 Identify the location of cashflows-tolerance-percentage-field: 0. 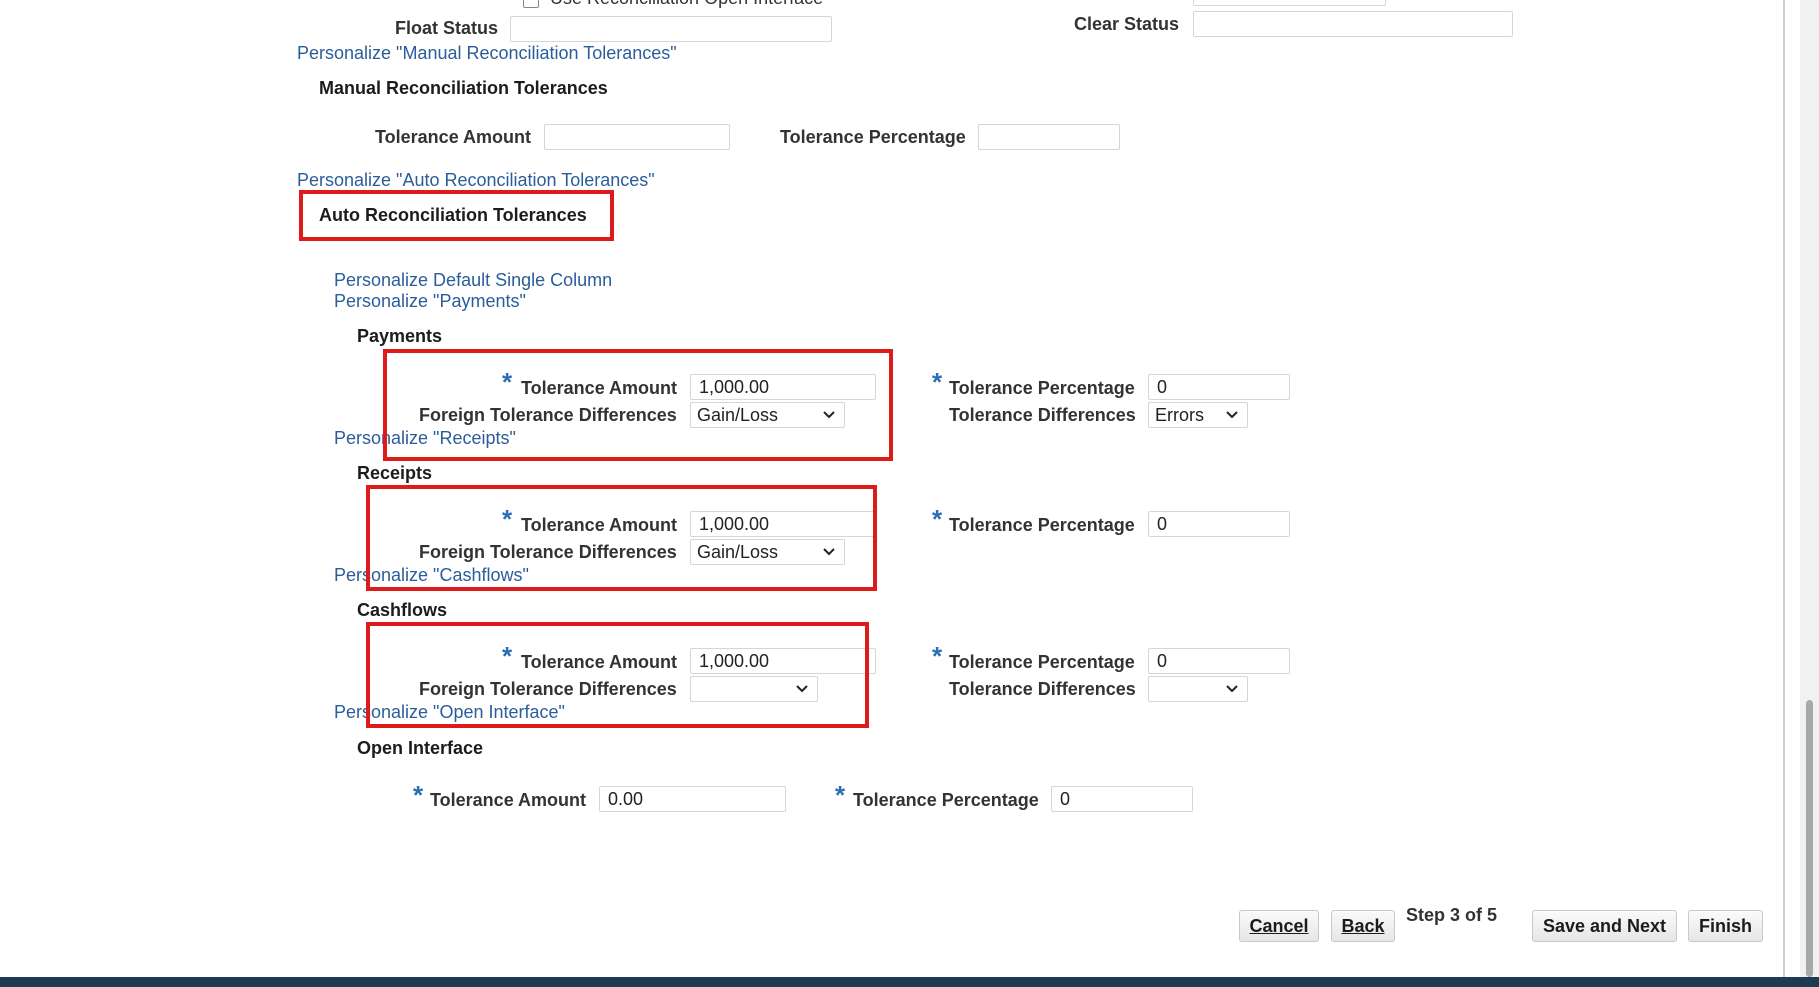
(1219, 661).